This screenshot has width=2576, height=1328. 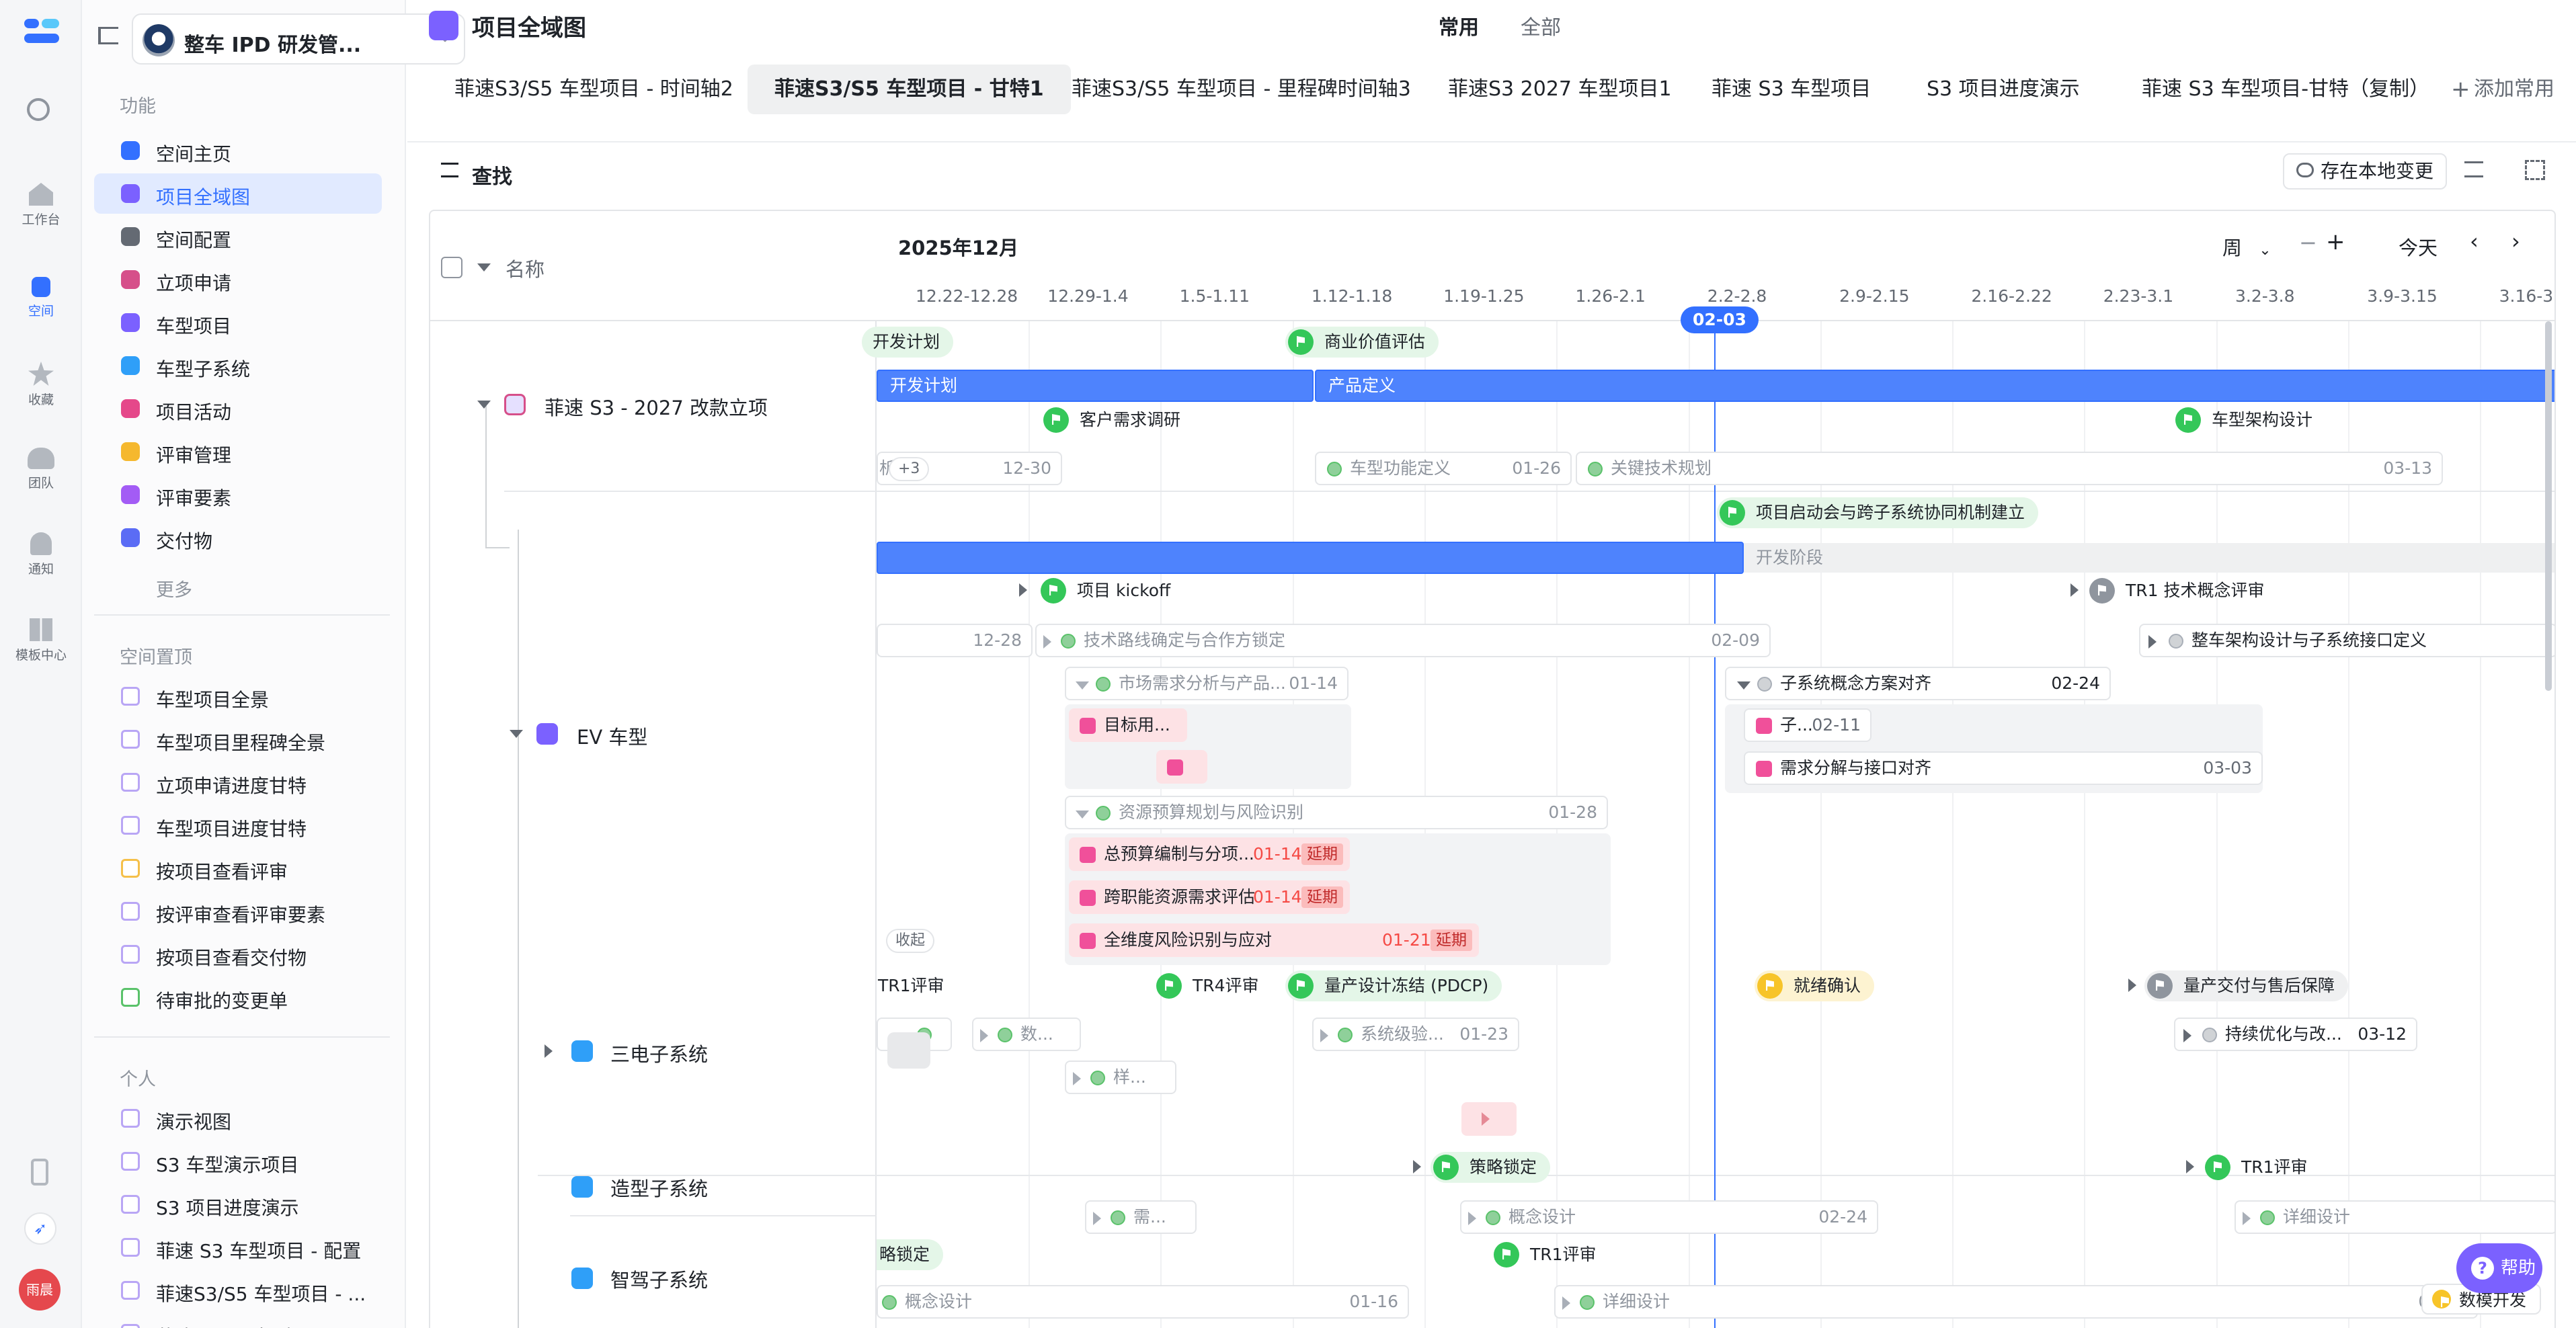 What do you see at coordinates (2249, 420) in the screenshot?
I see `milestone: 车型架构设计` at bounding box center [2249, 420].